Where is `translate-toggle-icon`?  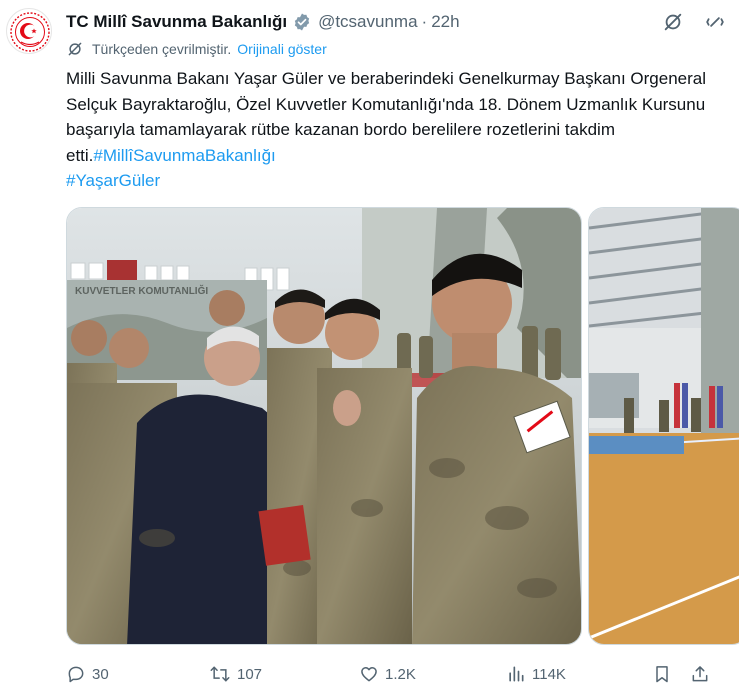
translate-toggle-icon is located at coordinates (673, 22).